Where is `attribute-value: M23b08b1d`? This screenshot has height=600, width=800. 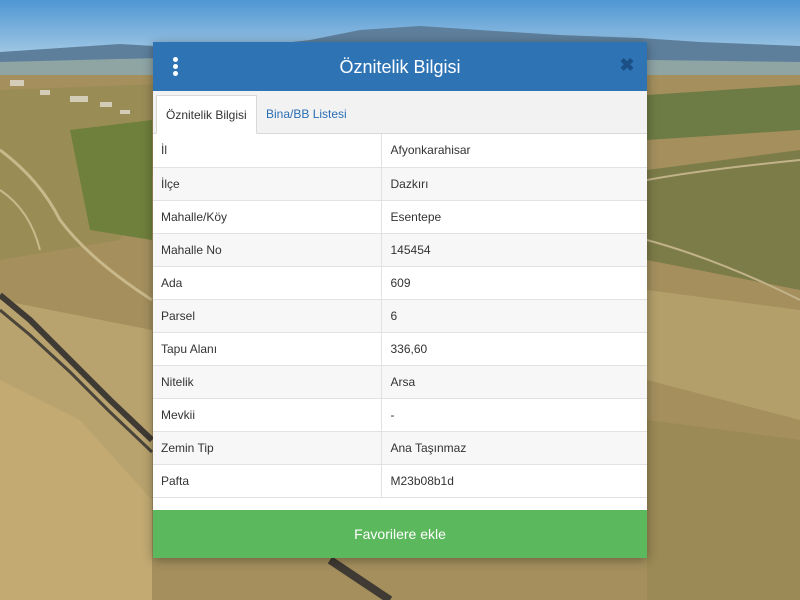 attribute-value: M23b08b1d is located at coordinates (514, 481).